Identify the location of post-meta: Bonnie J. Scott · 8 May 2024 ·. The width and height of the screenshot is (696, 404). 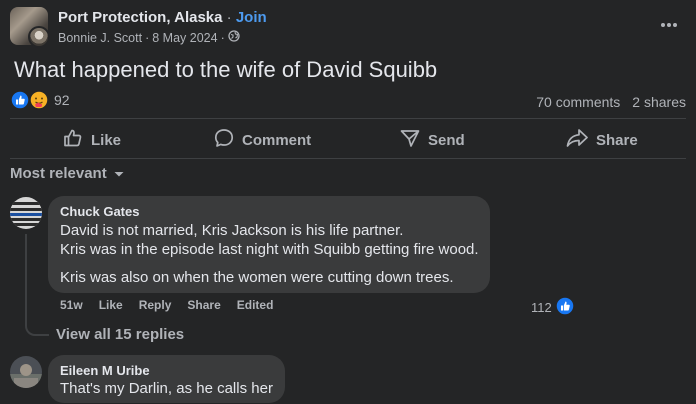
(149, 37).